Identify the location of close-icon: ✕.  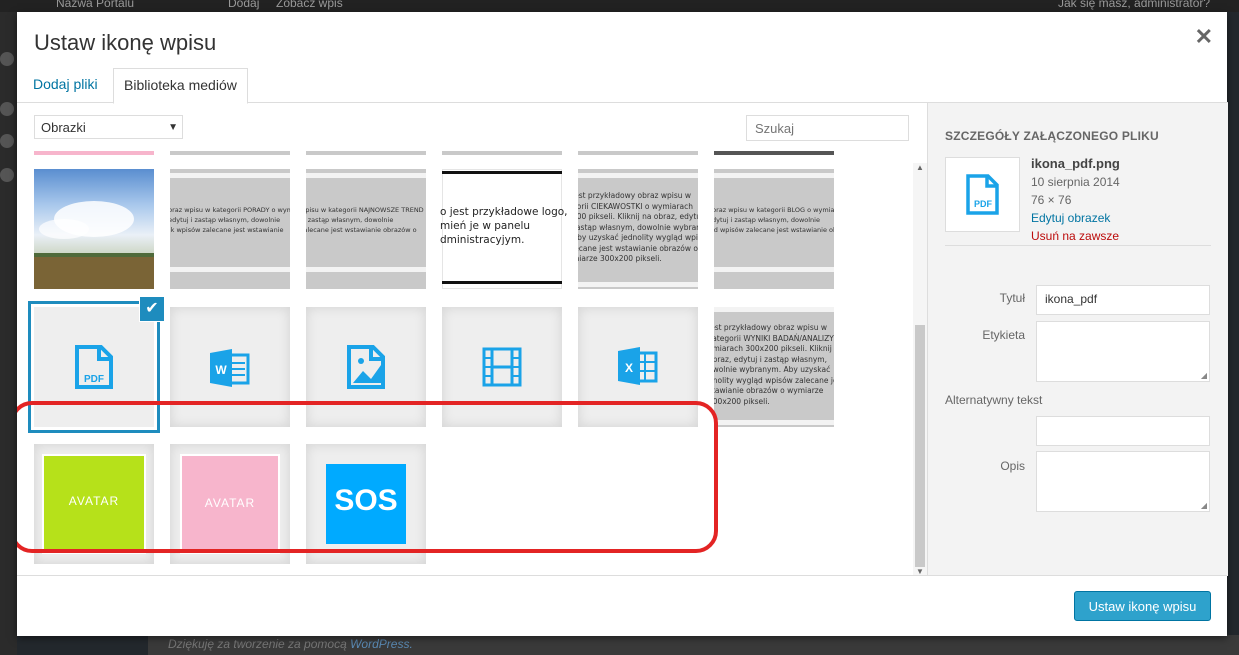
(1204, 37).